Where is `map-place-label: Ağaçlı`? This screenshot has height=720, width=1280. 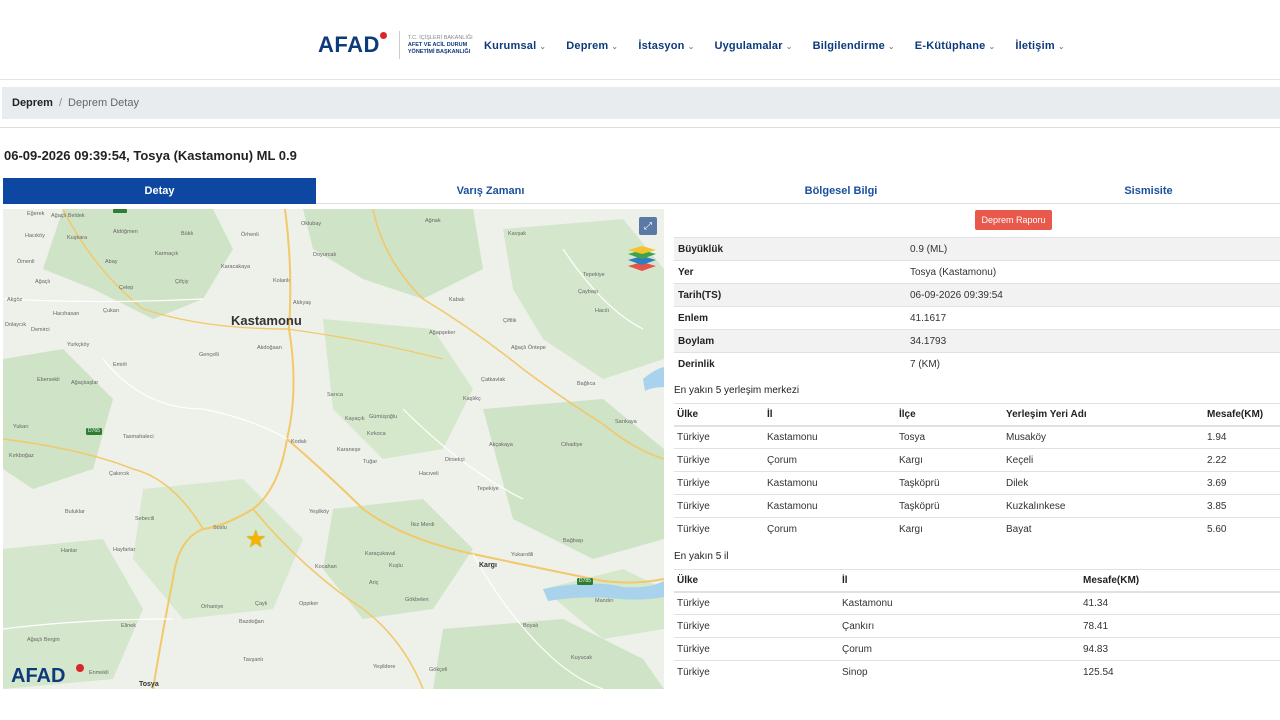
map-place-label: Ağaçlı is located at coordinates (43, 282).